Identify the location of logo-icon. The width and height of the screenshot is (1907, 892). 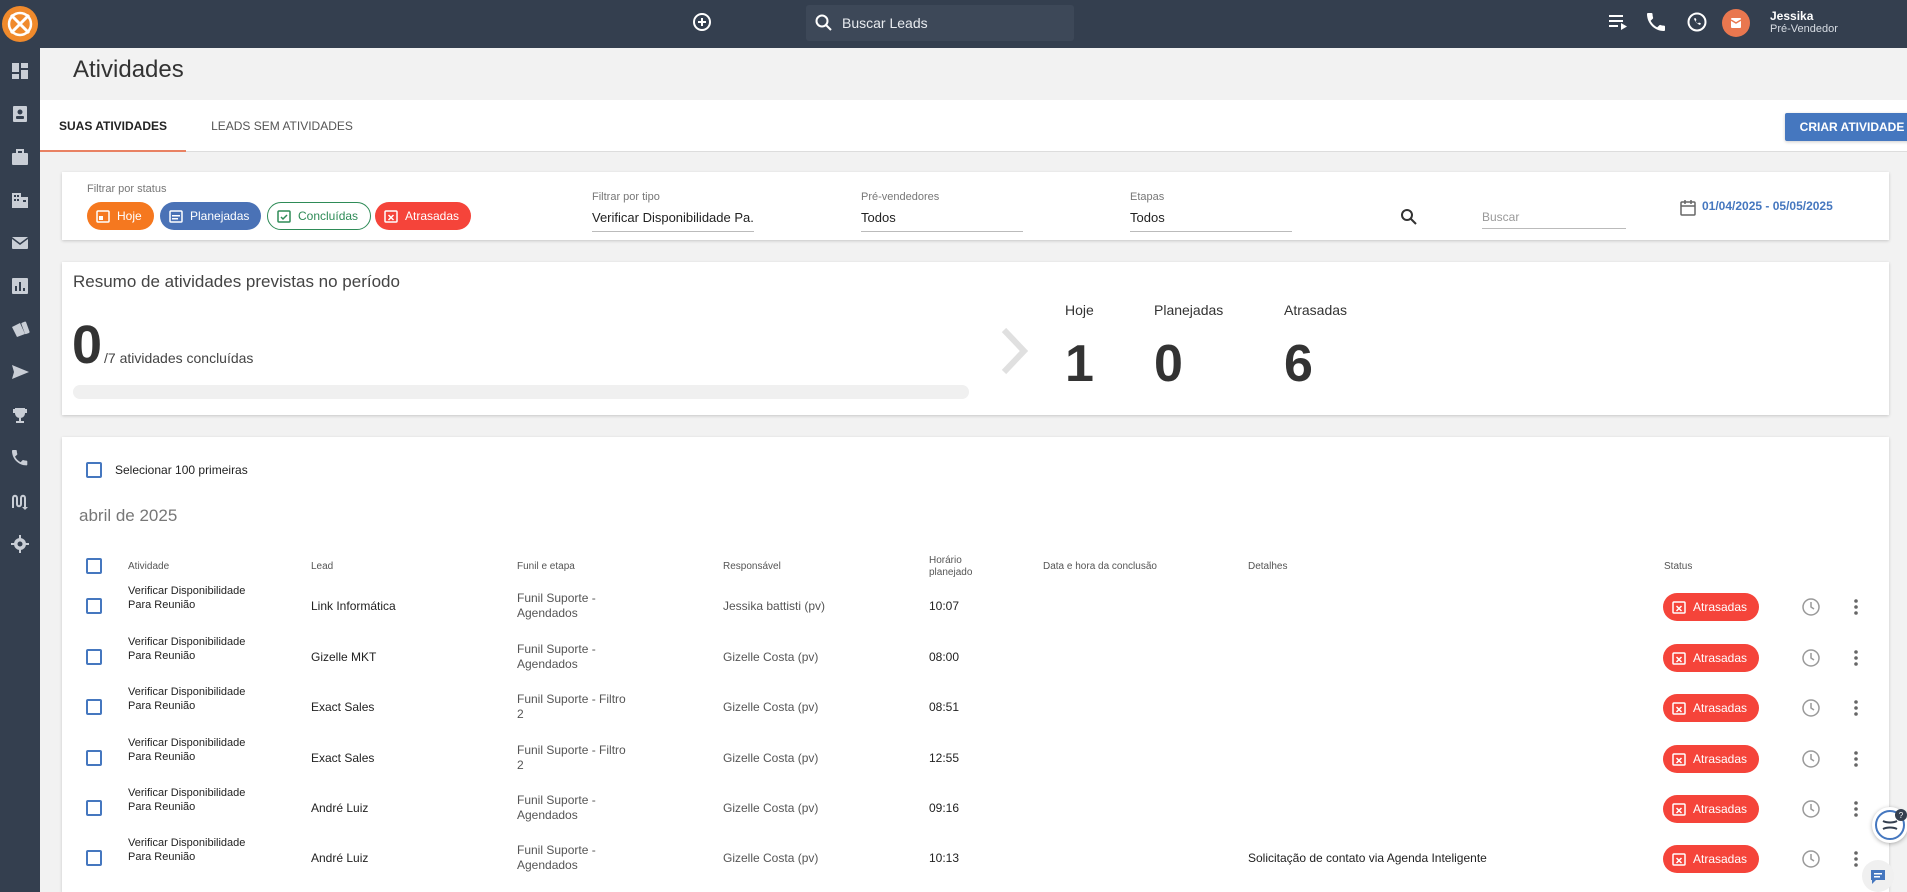
(20, 24).